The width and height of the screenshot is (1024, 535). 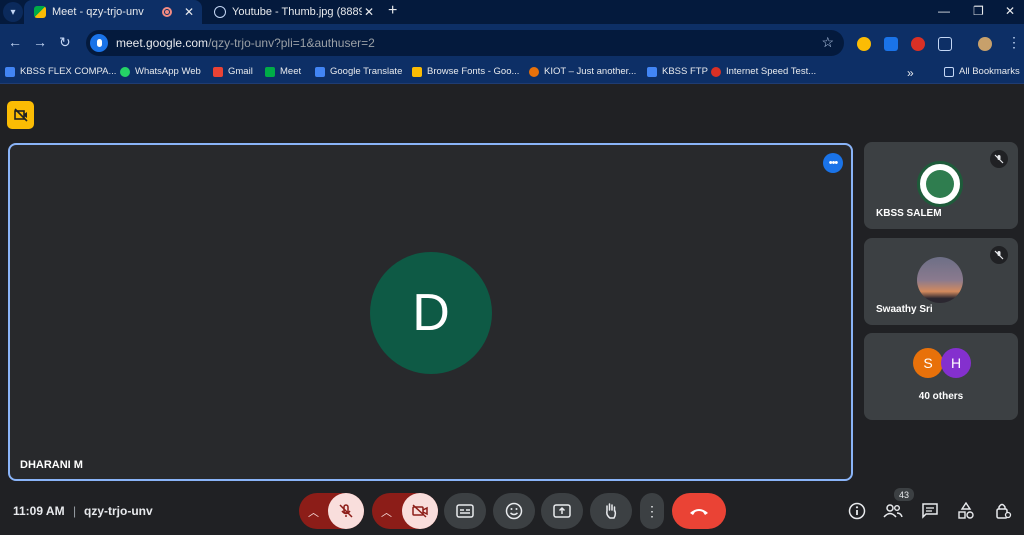 I want to click on participant-tile-swaathy-sri: Swaathy Sri, so click(x=941, y=281).